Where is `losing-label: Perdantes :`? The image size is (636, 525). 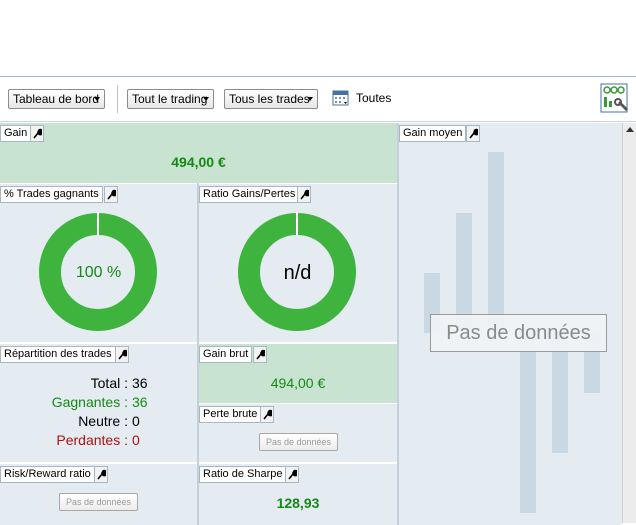 losing-label: Perdantes : is located at coordinates (92, 440).